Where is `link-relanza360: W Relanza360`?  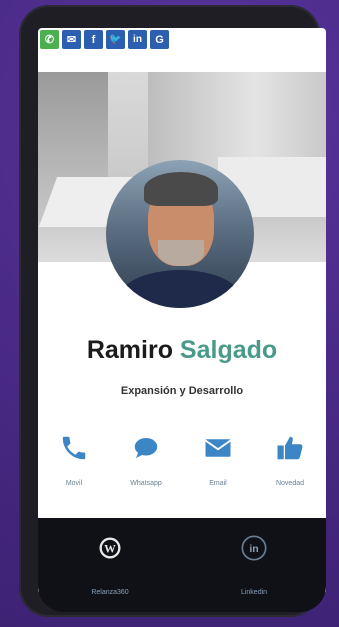 link-relanza360: W Relanza360 is located at coordinates (110, 565).